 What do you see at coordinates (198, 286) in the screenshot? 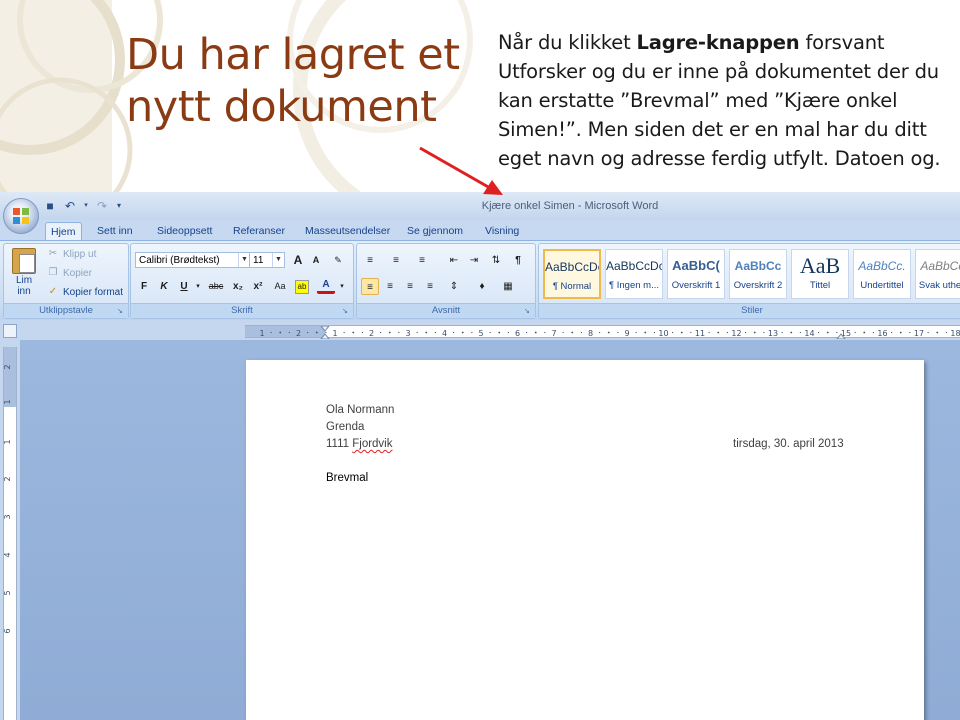
I see `underline-dropdown-icon: ▾` at bounding box center [198, 286].